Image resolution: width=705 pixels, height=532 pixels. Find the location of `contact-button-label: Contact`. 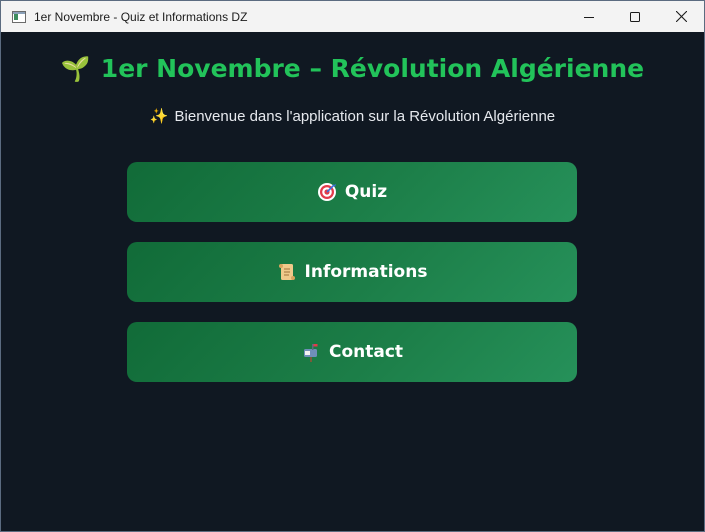

contact-button-label: Contact is located at coordinates (366, 352).